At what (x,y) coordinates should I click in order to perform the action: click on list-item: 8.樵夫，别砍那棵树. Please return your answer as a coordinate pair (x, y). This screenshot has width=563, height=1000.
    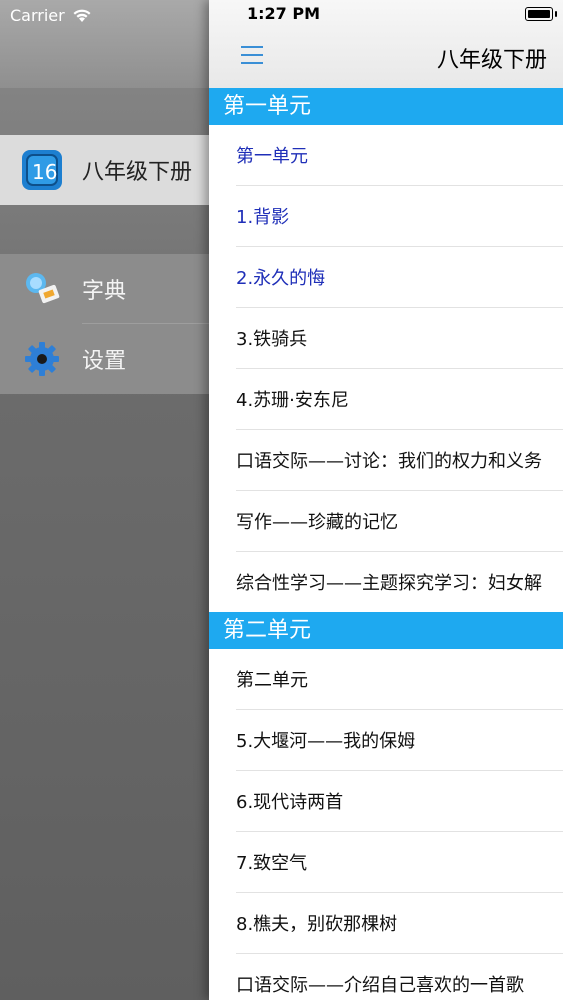
    Looking at the image, I should click on (399, 923).